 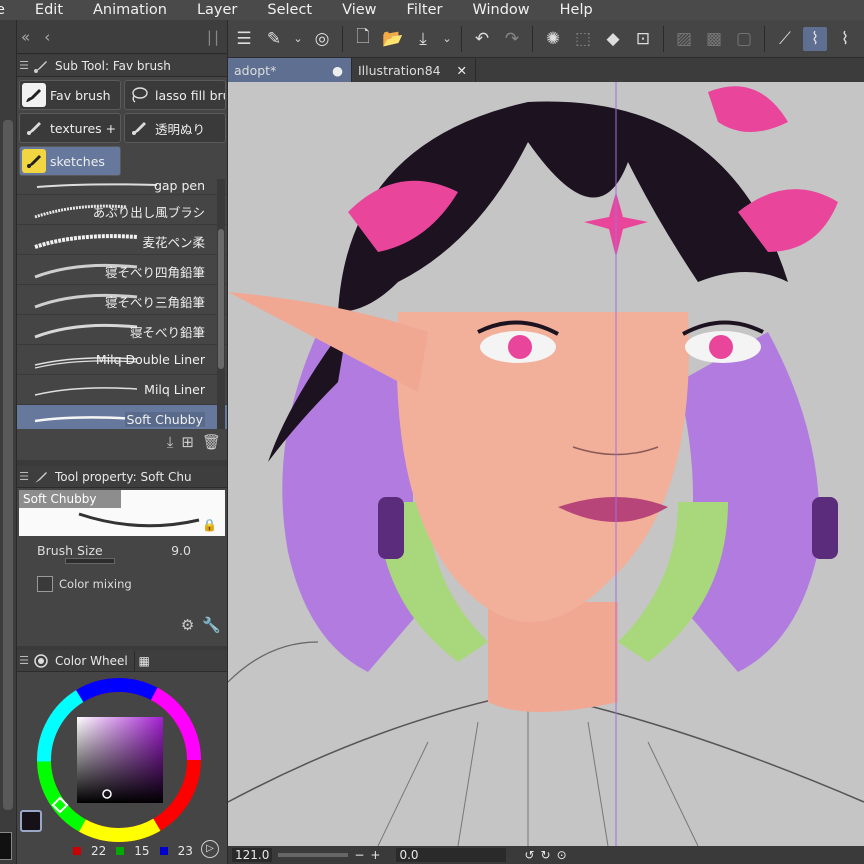 What do you see at coordinates (423, 39) in the screenshot?
I see `save-icon: ⤓` at bounding box center [423, 39].